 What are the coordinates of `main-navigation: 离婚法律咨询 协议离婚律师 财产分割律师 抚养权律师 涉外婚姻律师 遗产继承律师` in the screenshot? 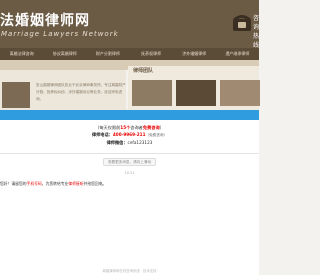 It's located at (129, 54).